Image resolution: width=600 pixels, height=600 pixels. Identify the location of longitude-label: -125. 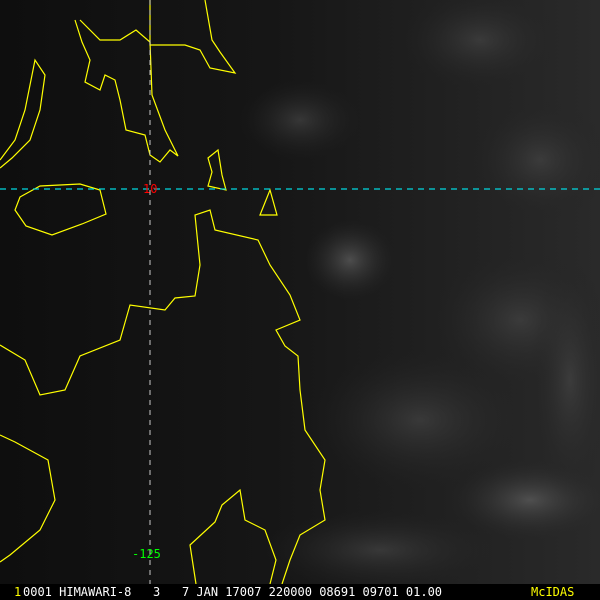
(146, 554).